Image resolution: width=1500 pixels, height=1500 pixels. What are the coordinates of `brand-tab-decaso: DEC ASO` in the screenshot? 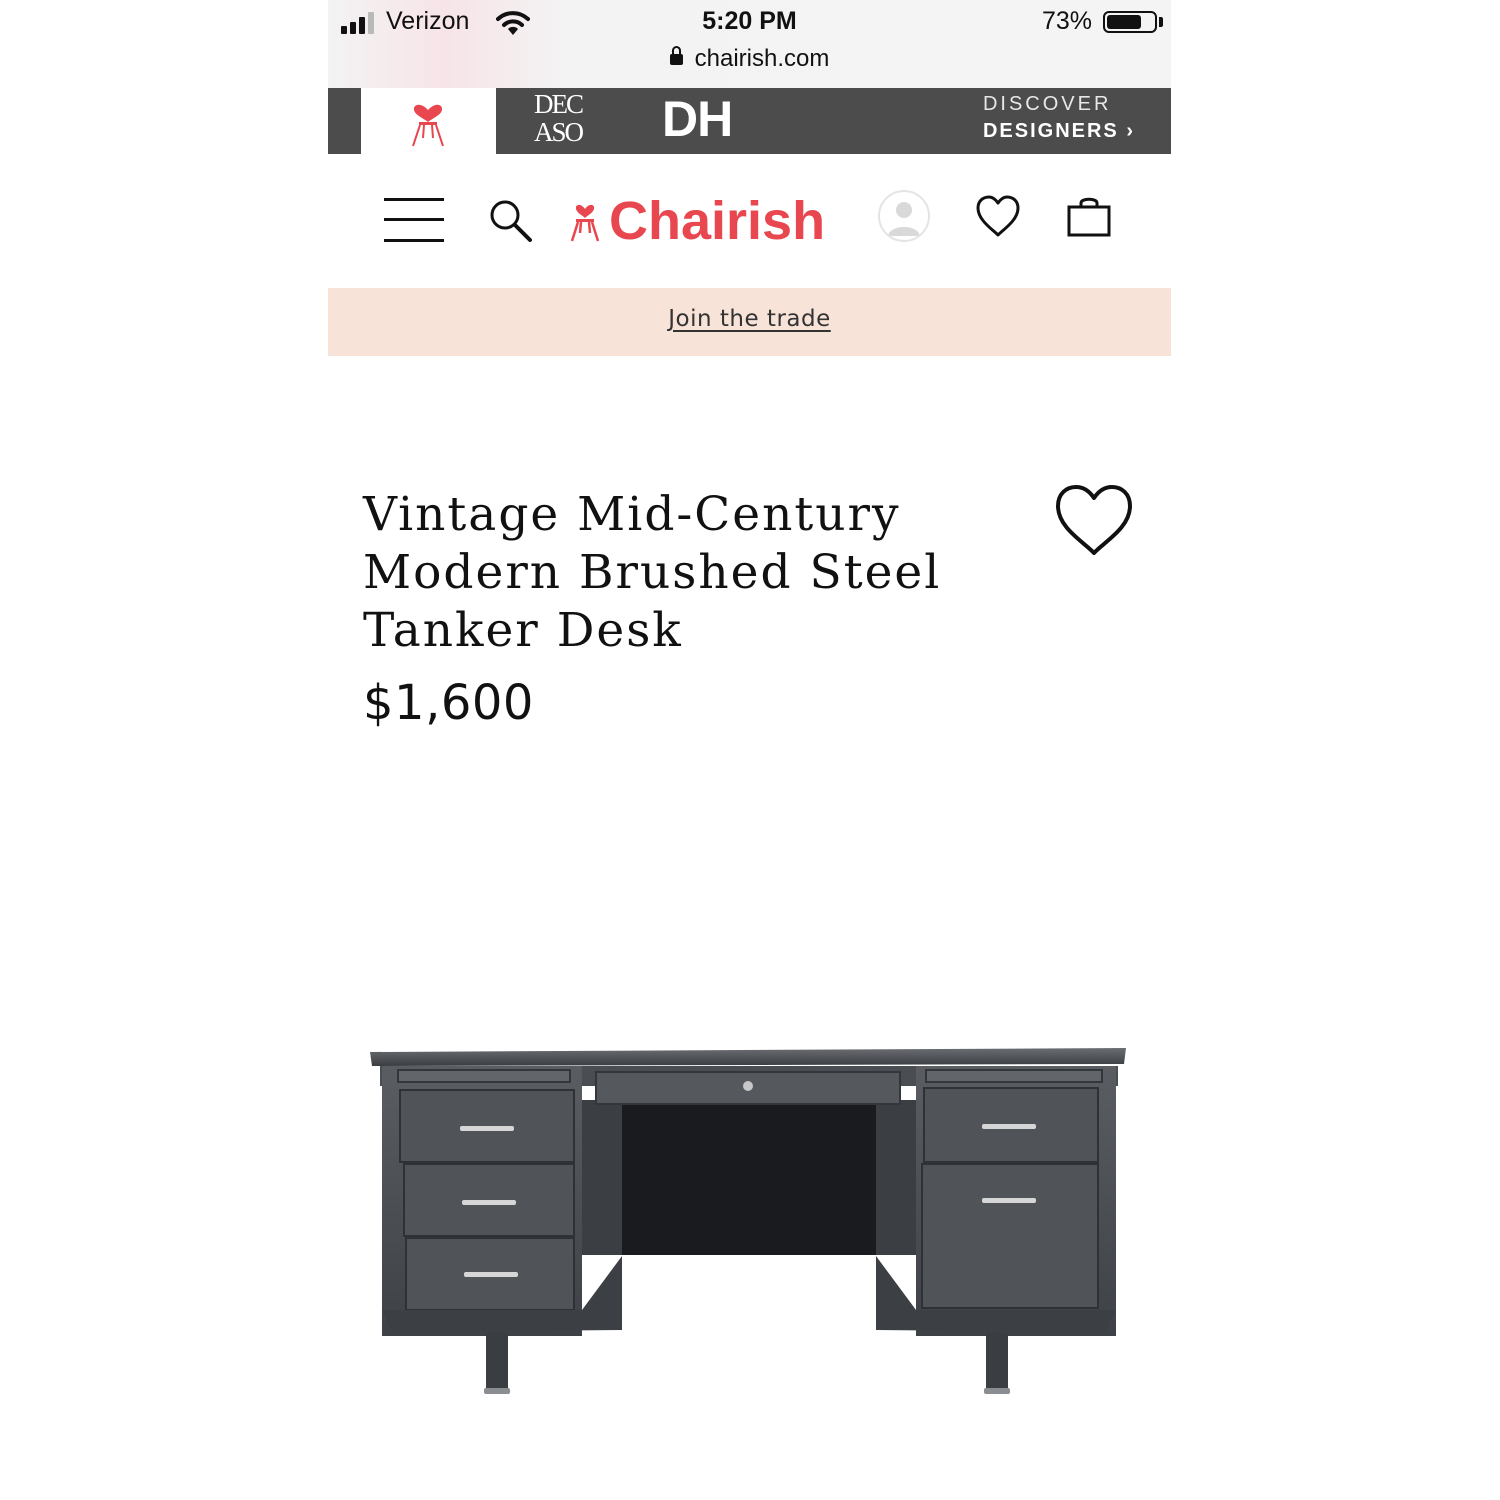 It's located at (564, 120).